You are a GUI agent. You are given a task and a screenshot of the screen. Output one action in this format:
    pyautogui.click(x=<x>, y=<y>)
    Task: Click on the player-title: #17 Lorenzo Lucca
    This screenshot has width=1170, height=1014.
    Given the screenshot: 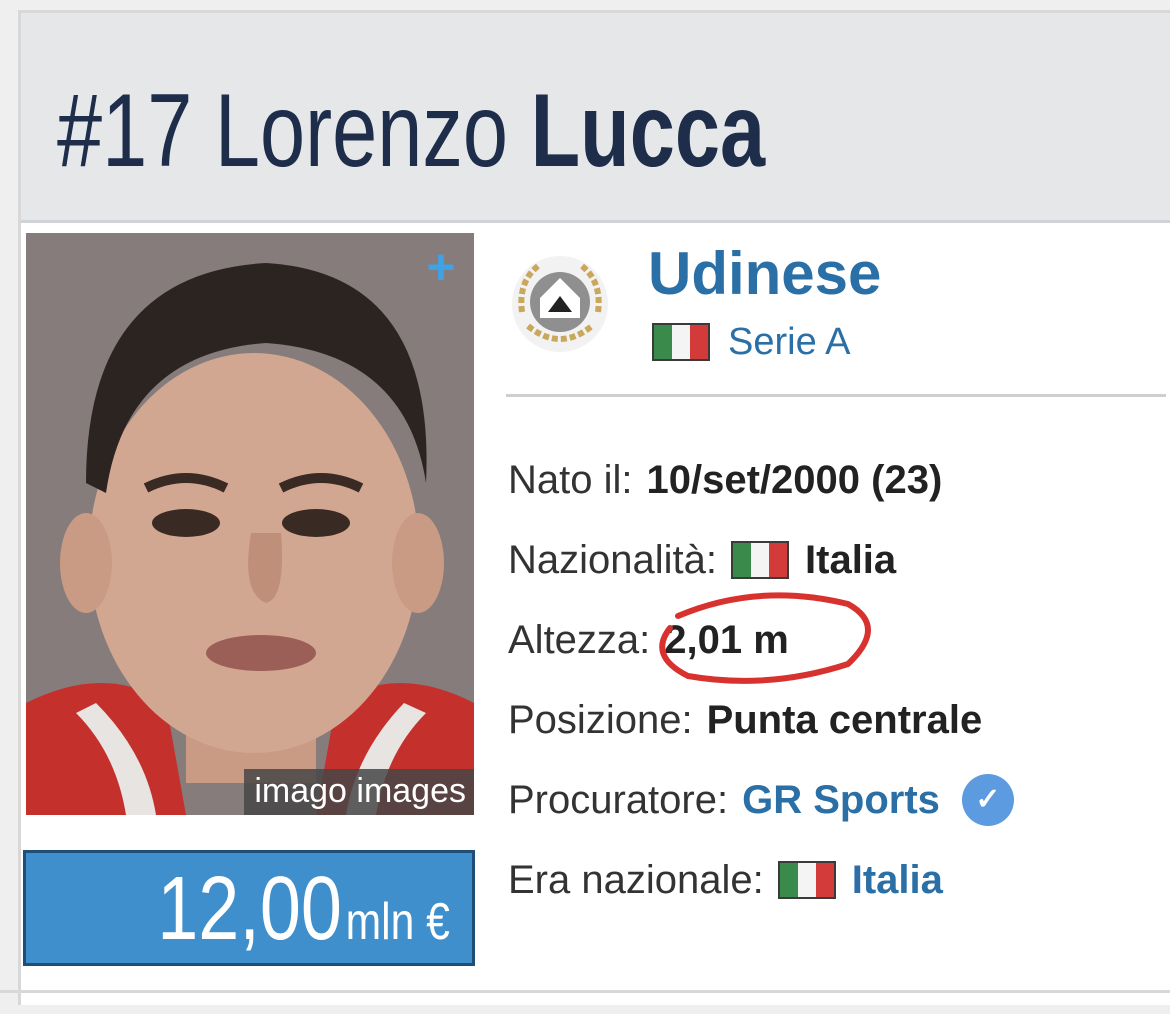 What is the action you would take?
    pyautogui.click(x=411, y=131)
    